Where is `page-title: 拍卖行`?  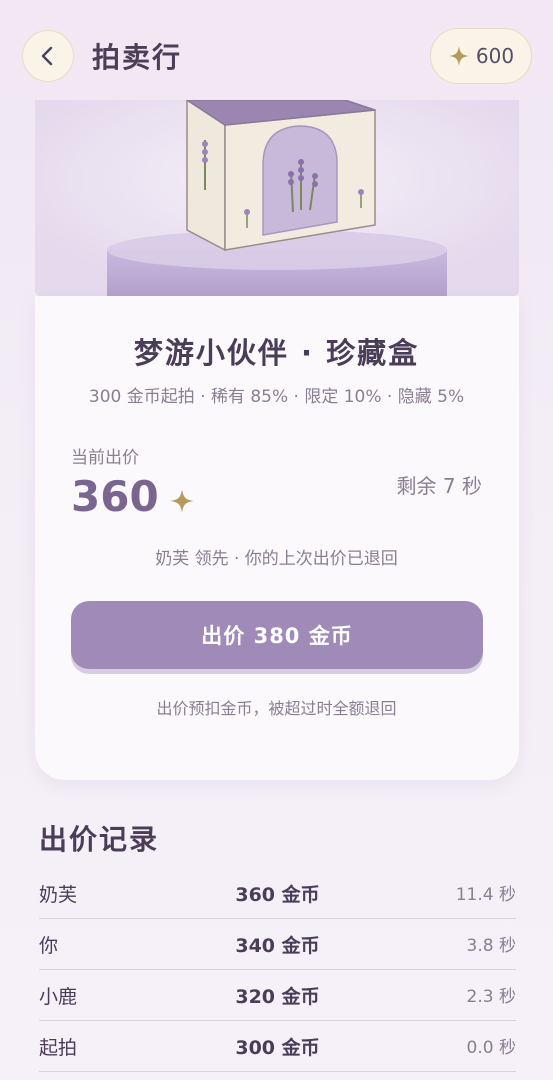
page-title: 拍卖行 is located at coordinates (137, 57).